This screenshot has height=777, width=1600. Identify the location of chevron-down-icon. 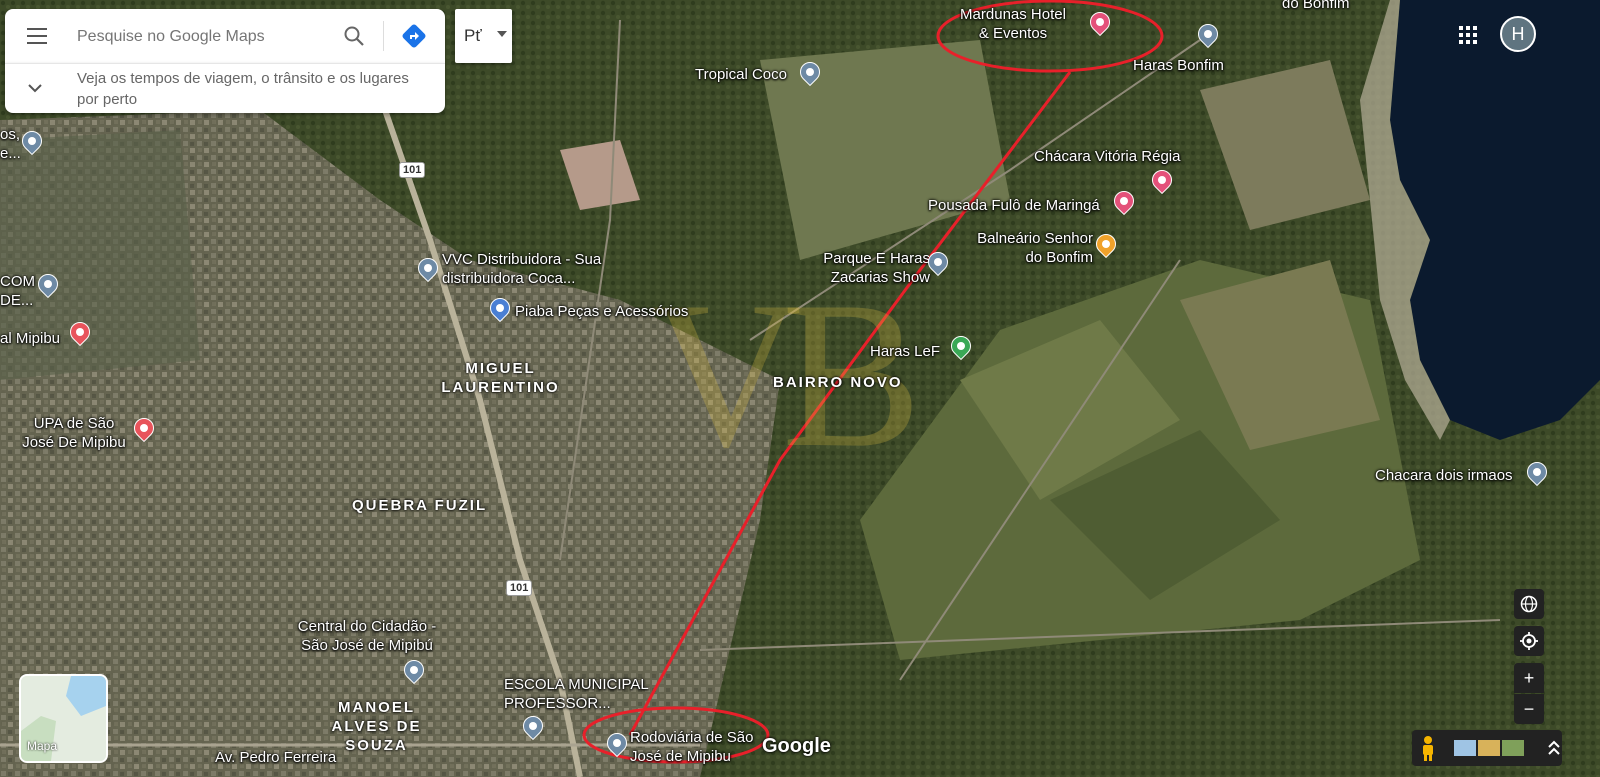
(35, 88).